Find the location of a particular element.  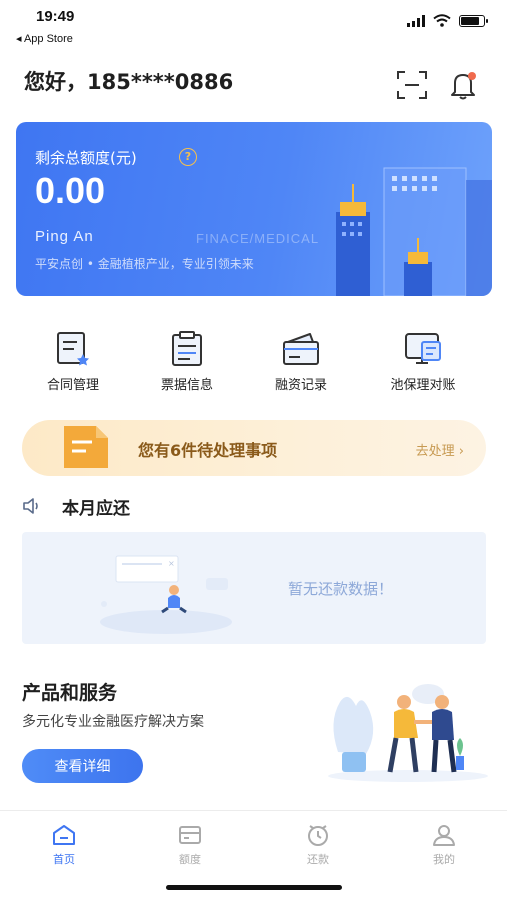

tab-home: 首页 is located at coordinates (64, 845).